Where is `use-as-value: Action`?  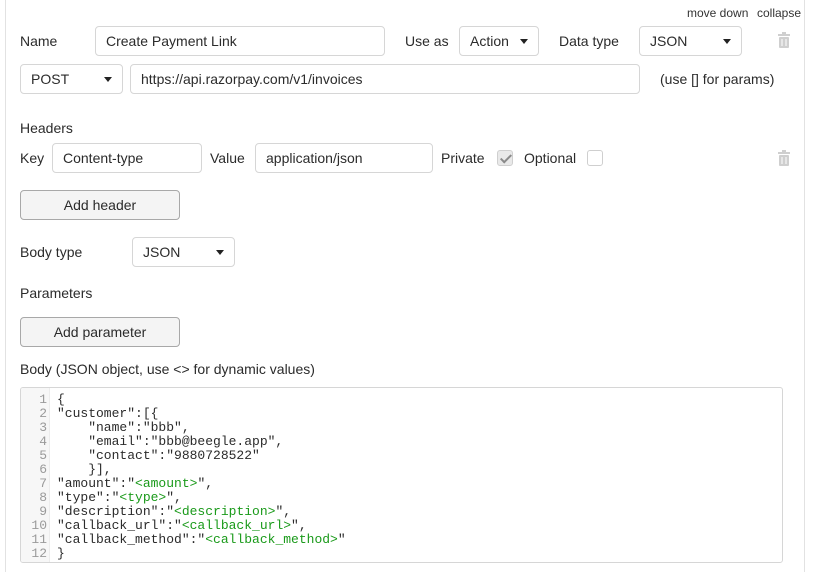
use-as-value: Action is located at coordinates (489, 41).